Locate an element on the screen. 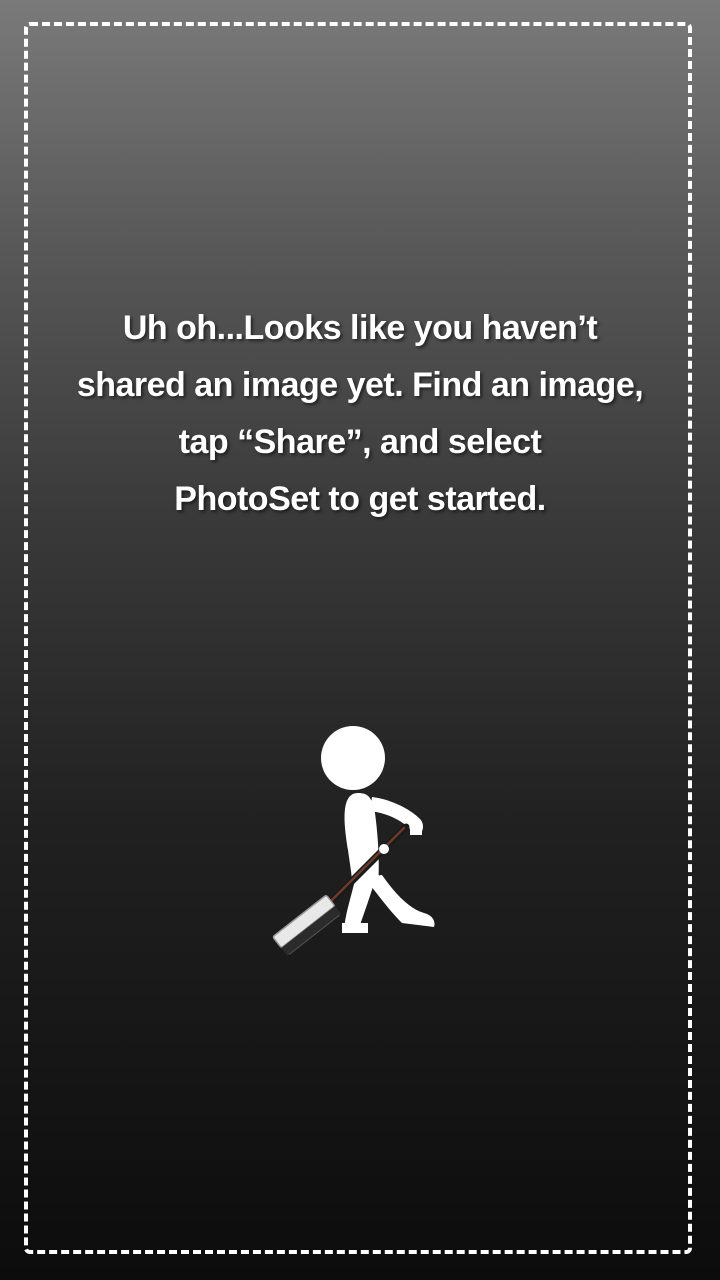 The image size is (720, 1280). message-line: Uh oh...Looks like you haven’t is located at coordinates (360, 328).